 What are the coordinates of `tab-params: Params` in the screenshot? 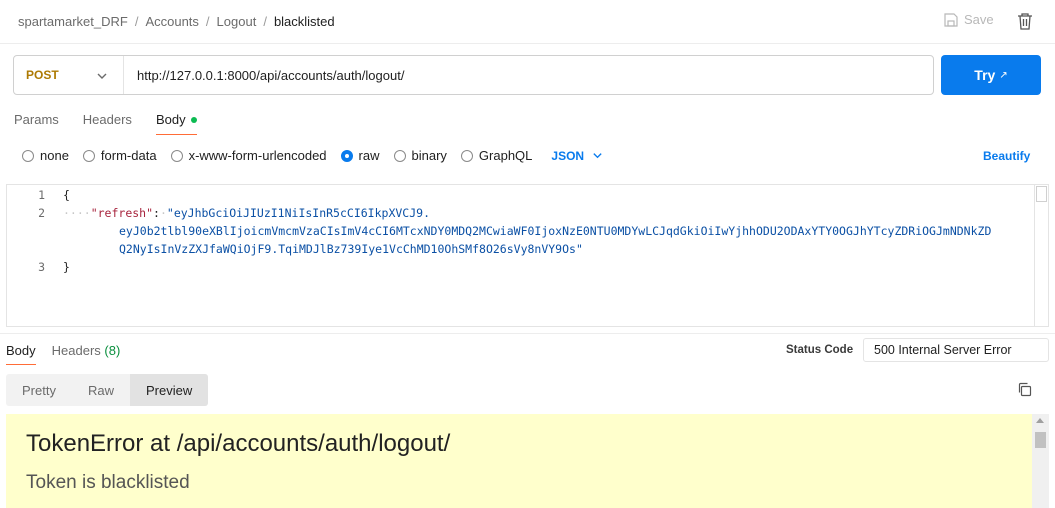 It's located at (36, 123).